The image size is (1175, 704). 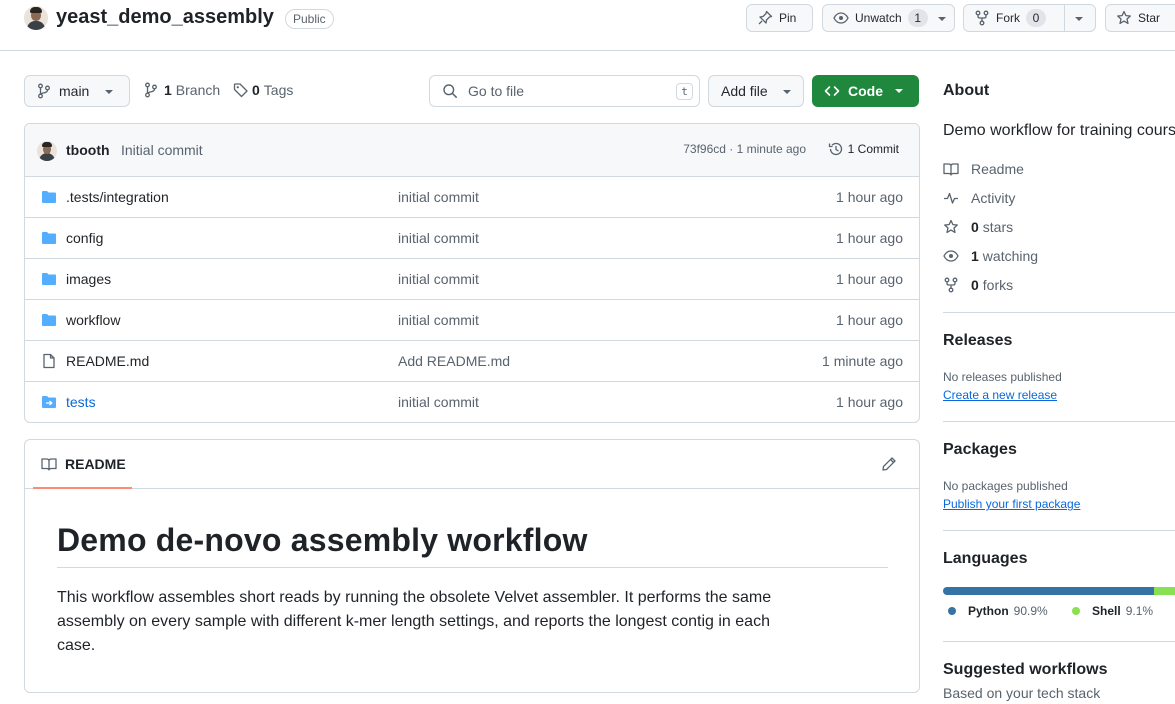 What do you see at coordinates (36, 18) in the screenshot?
I see `owner-avatar` at bounding box center [36, 18].